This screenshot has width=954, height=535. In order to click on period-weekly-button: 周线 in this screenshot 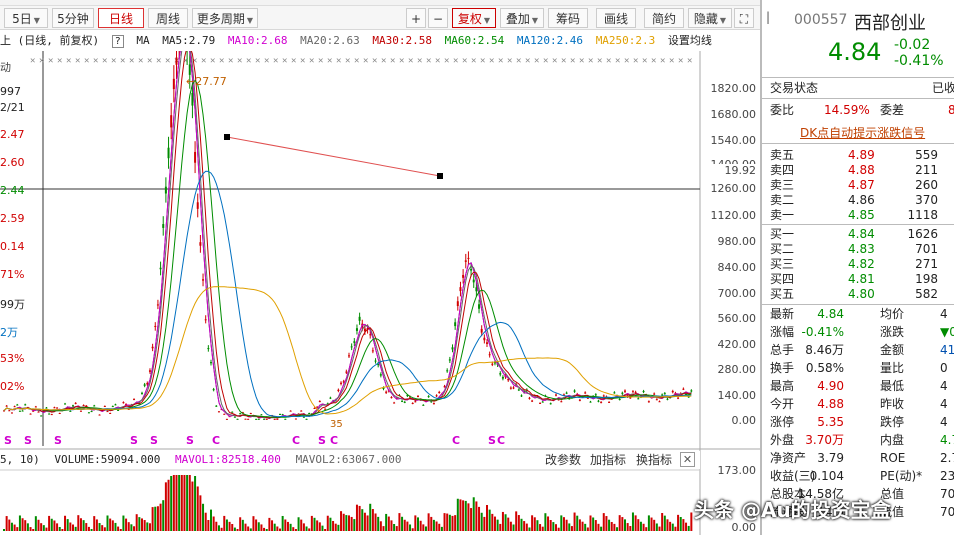, I will do `click(168, 18)`.